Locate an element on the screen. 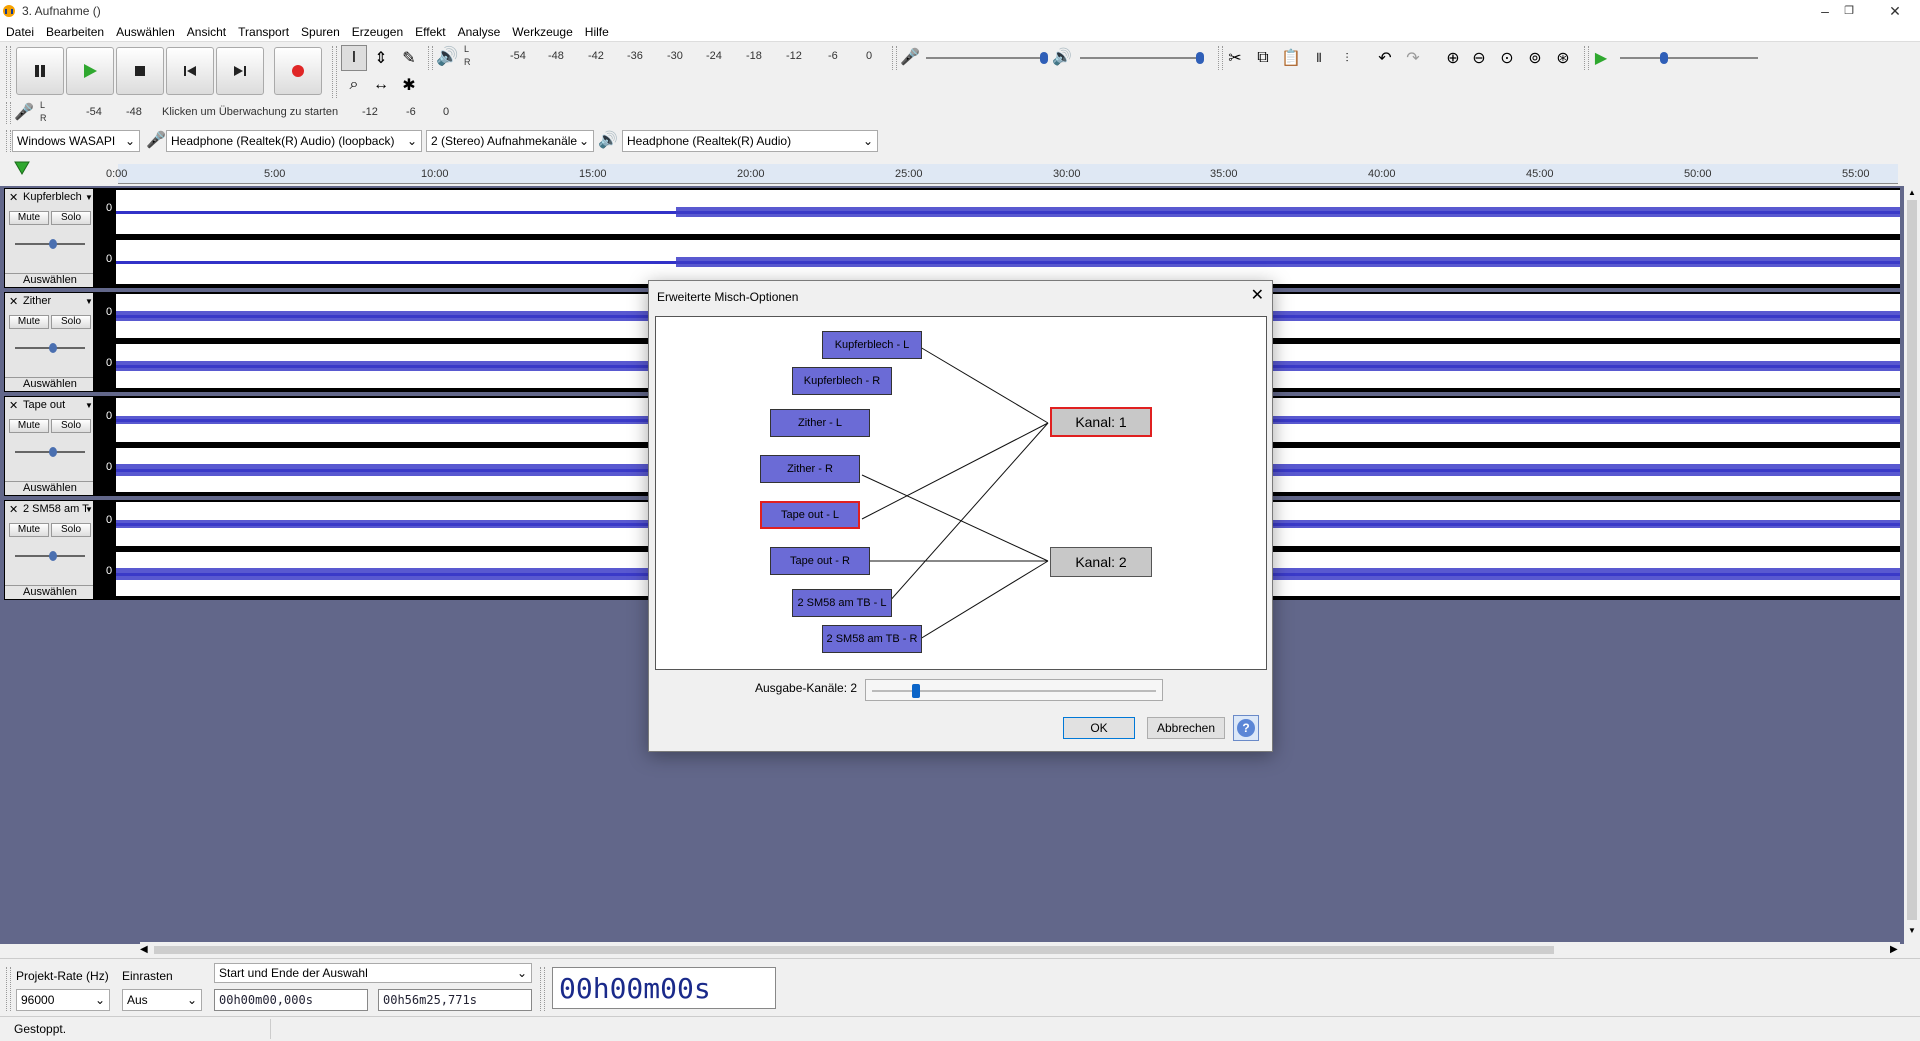  vertical-scrollbar: ▲ ▼ is located at coordinates (1912, 564).